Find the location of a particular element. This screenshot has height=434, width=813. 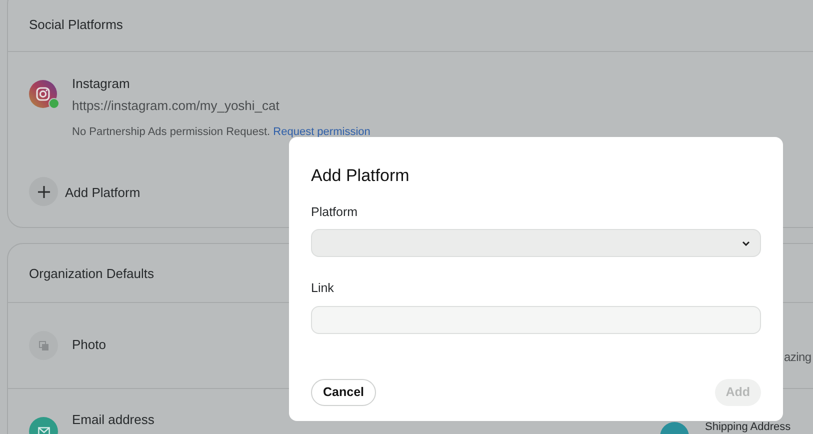

dialog-title: Add Platform is located at coordinates (360, 176).